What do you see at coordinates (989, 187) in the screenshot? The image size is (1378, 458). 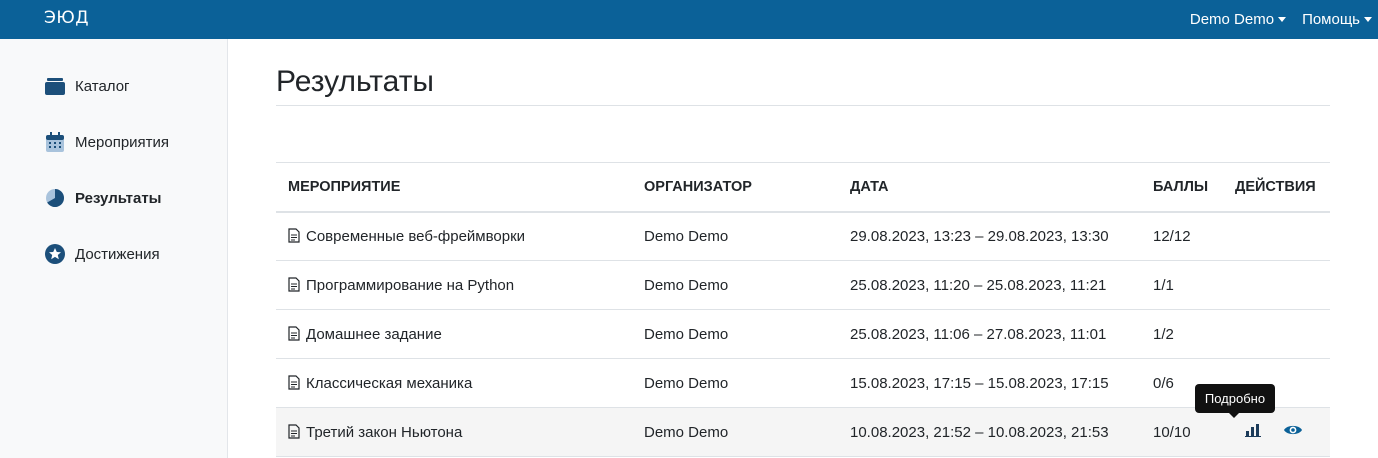 I see `column-header-date: ДАТА` at bounding box center [989, 187].